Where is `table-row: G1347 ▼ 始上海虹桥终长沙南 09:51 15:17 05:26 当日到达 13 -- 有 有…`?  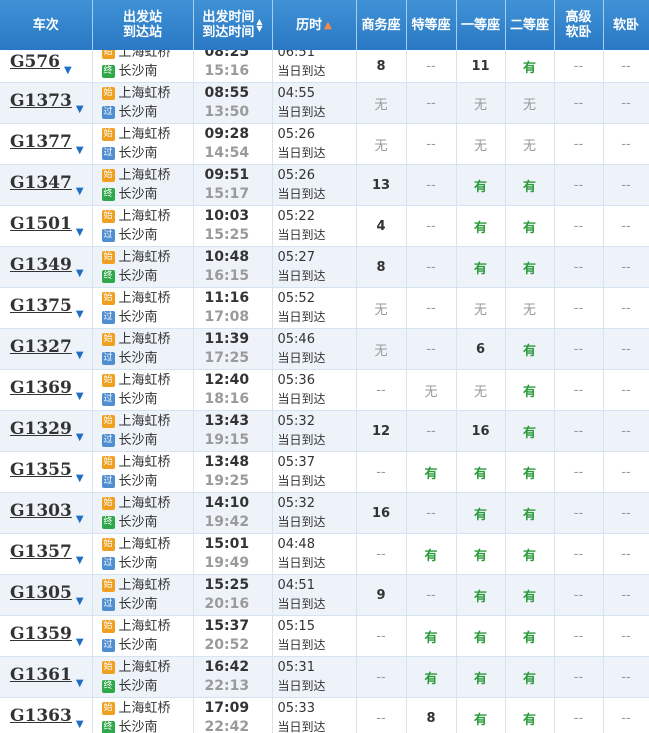
table-row: G1347 ▼ 始上海虹桥终长沙南 09:51 15:17 05:26 当日到达 13 -- 有 有… is located at coordinates (324, 185).